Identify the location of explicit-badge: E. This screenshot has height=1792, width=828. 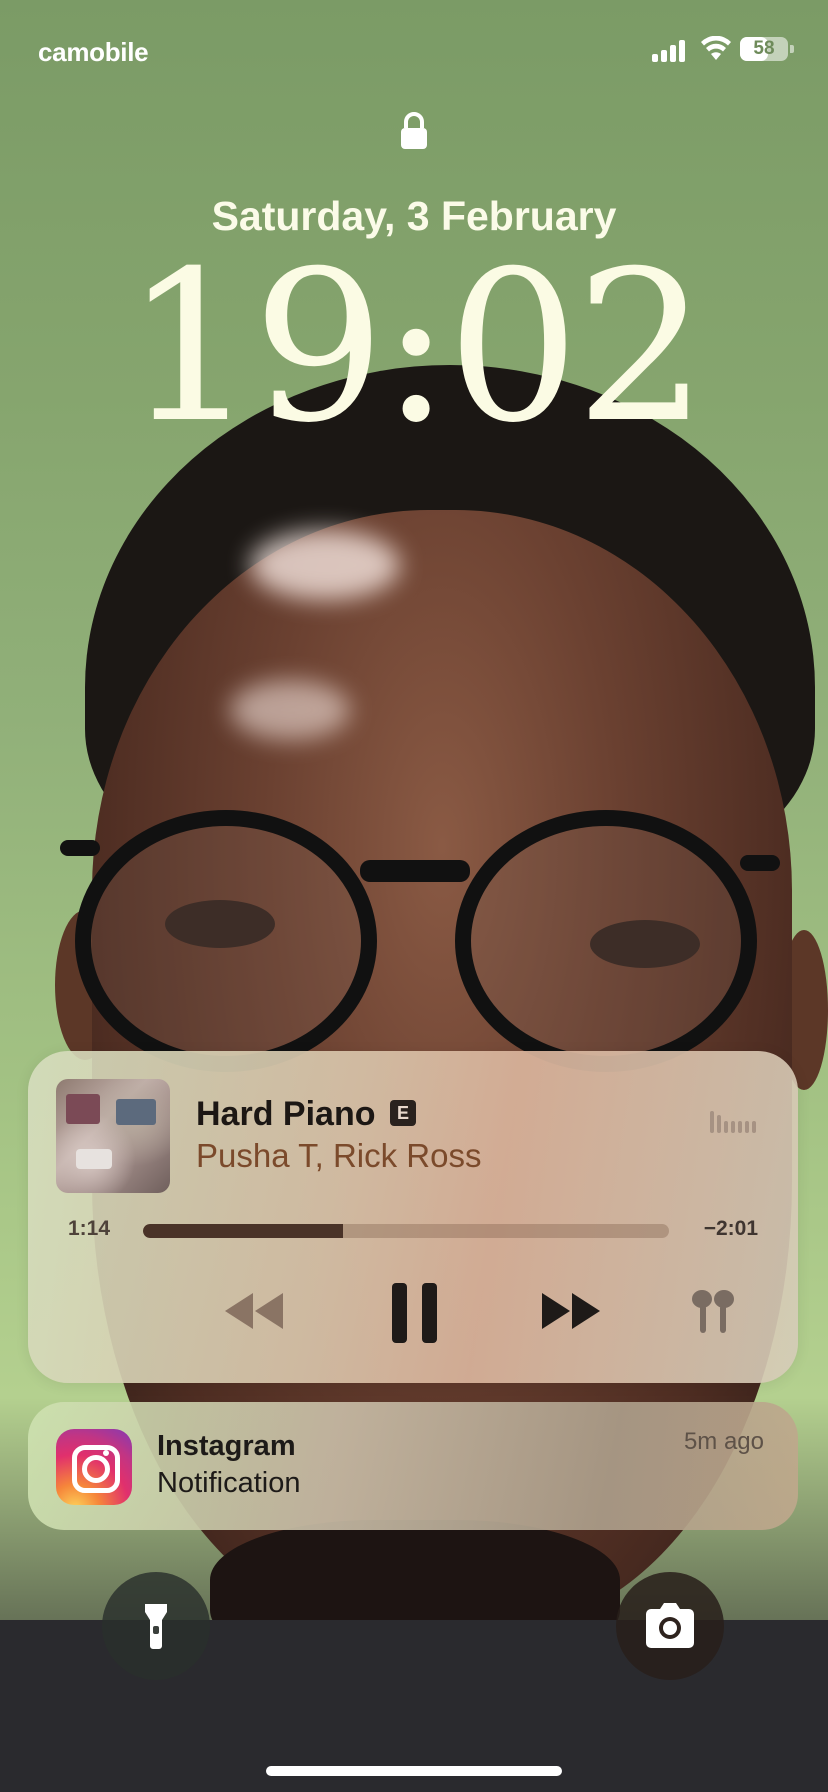
(403, 1113).